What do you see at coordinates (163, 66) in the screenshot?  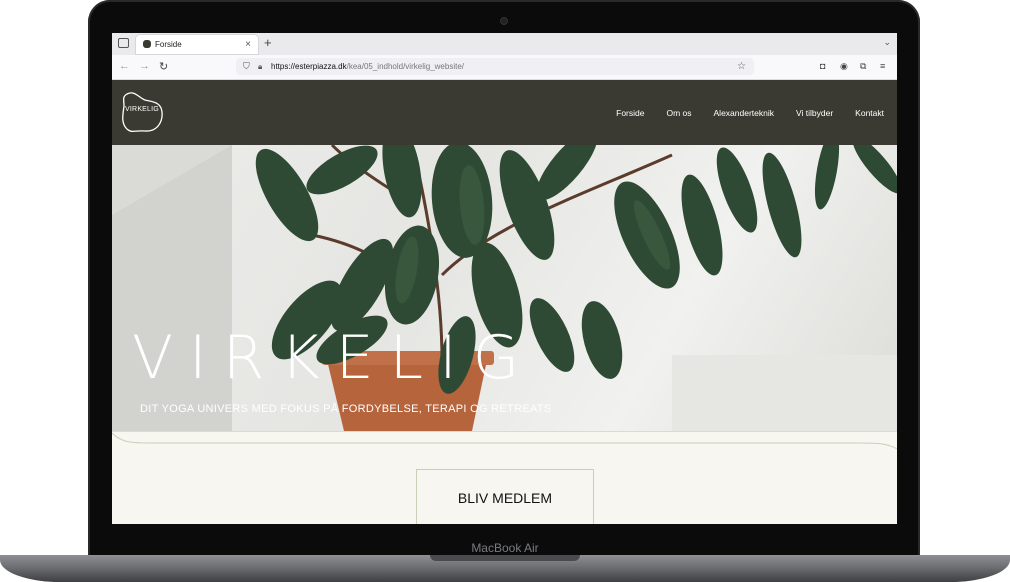 I see `reload-icon: ↻` at bounding box center [163, 66].